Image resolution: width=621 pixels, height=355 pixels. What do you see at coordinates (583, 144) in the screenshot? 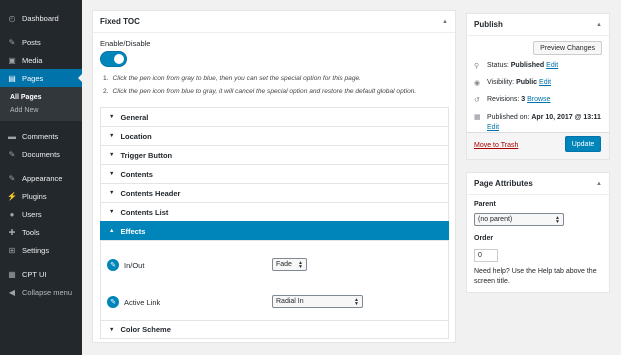
I see `update-button: Update` at bounding box center [583, 144].